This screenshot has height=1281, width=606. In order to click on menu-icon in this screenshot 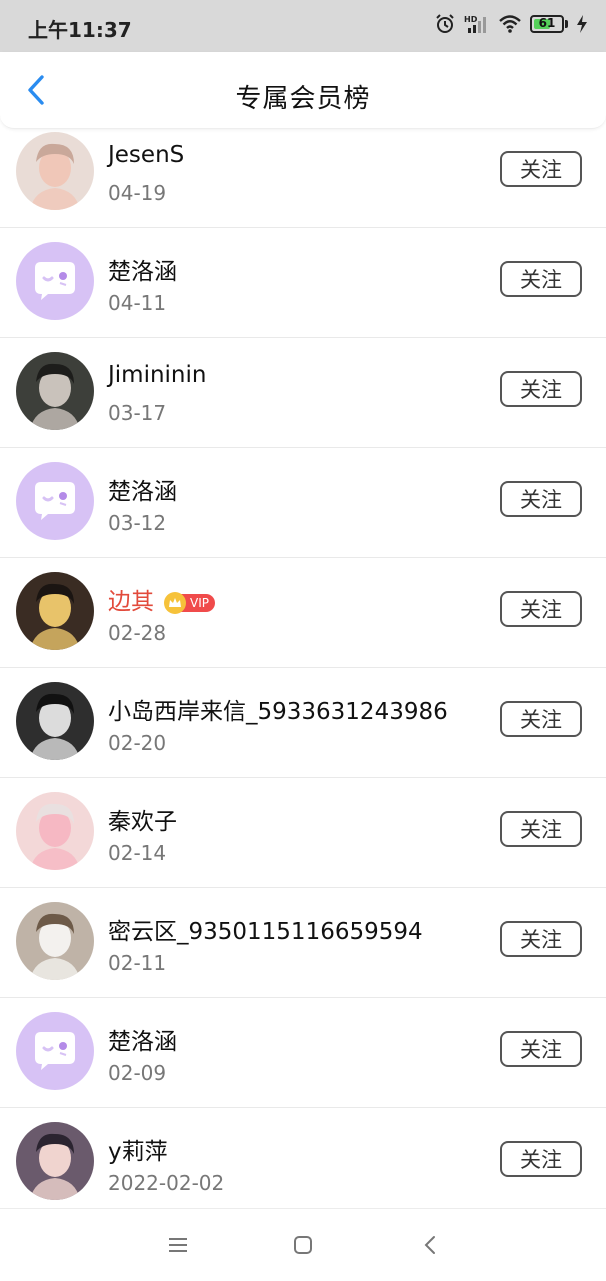, I will do `click(178, 1245)`.